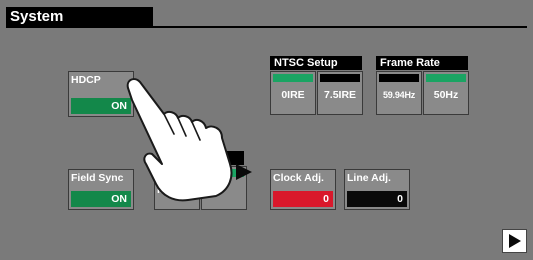 The height and width of the screenshot is (260, 533). I want to click on play-triangle-icon, so click(515, 241).